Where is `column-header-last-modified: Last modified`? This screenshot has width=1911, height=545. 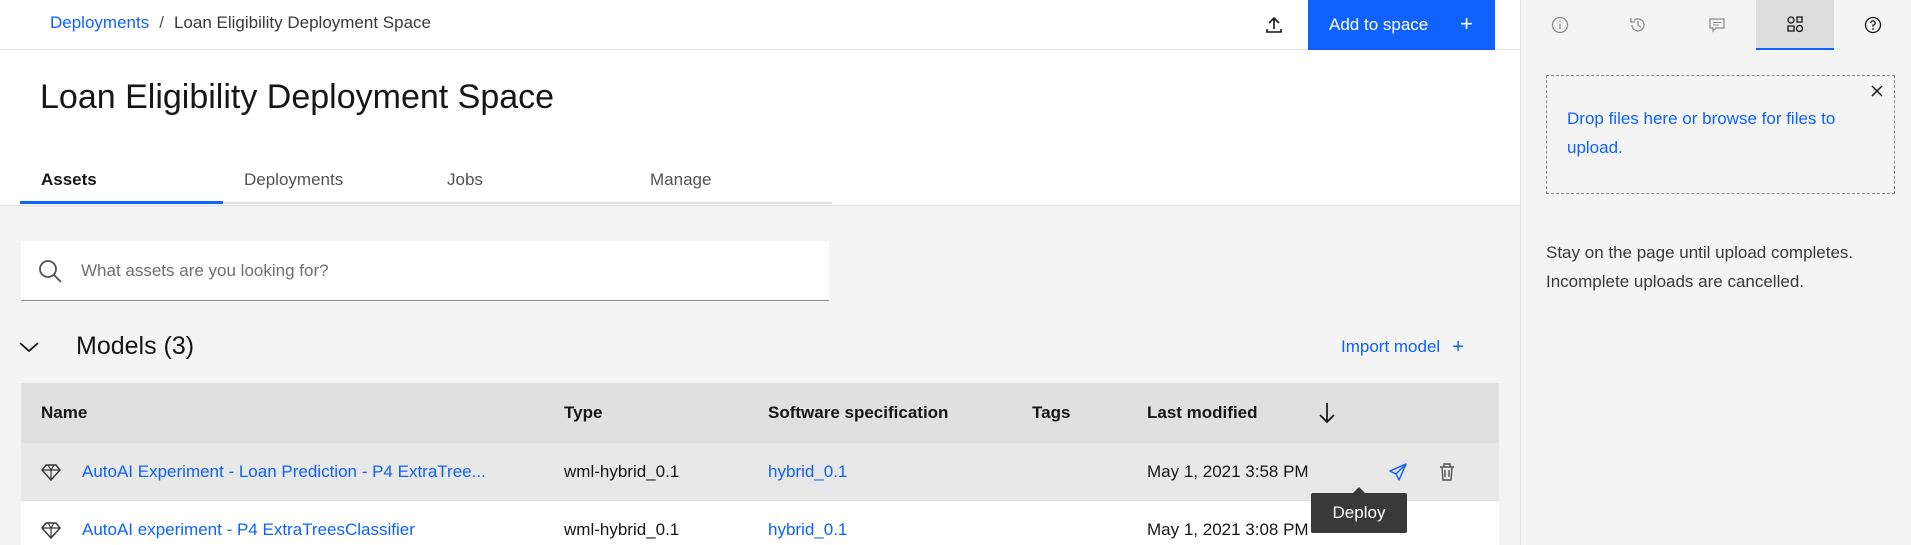 column-header-last-modified: Last modified is located at coordinates (1202, 413).